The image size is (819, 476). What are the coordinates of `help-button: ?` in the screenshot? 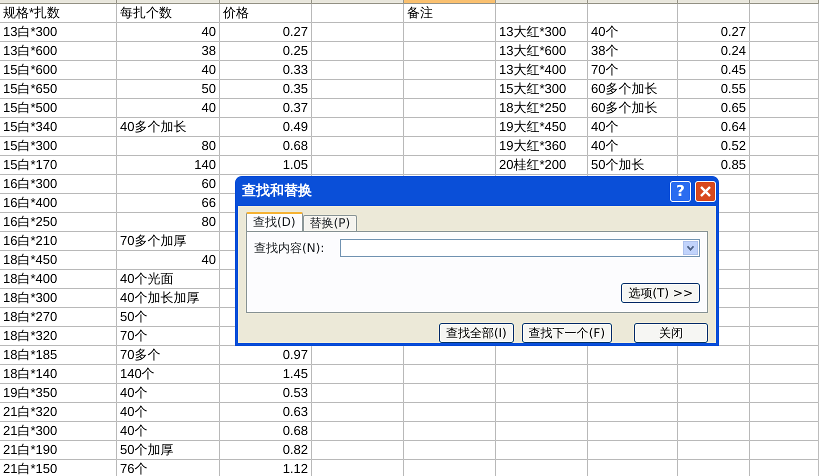 It's located at (680, 191).